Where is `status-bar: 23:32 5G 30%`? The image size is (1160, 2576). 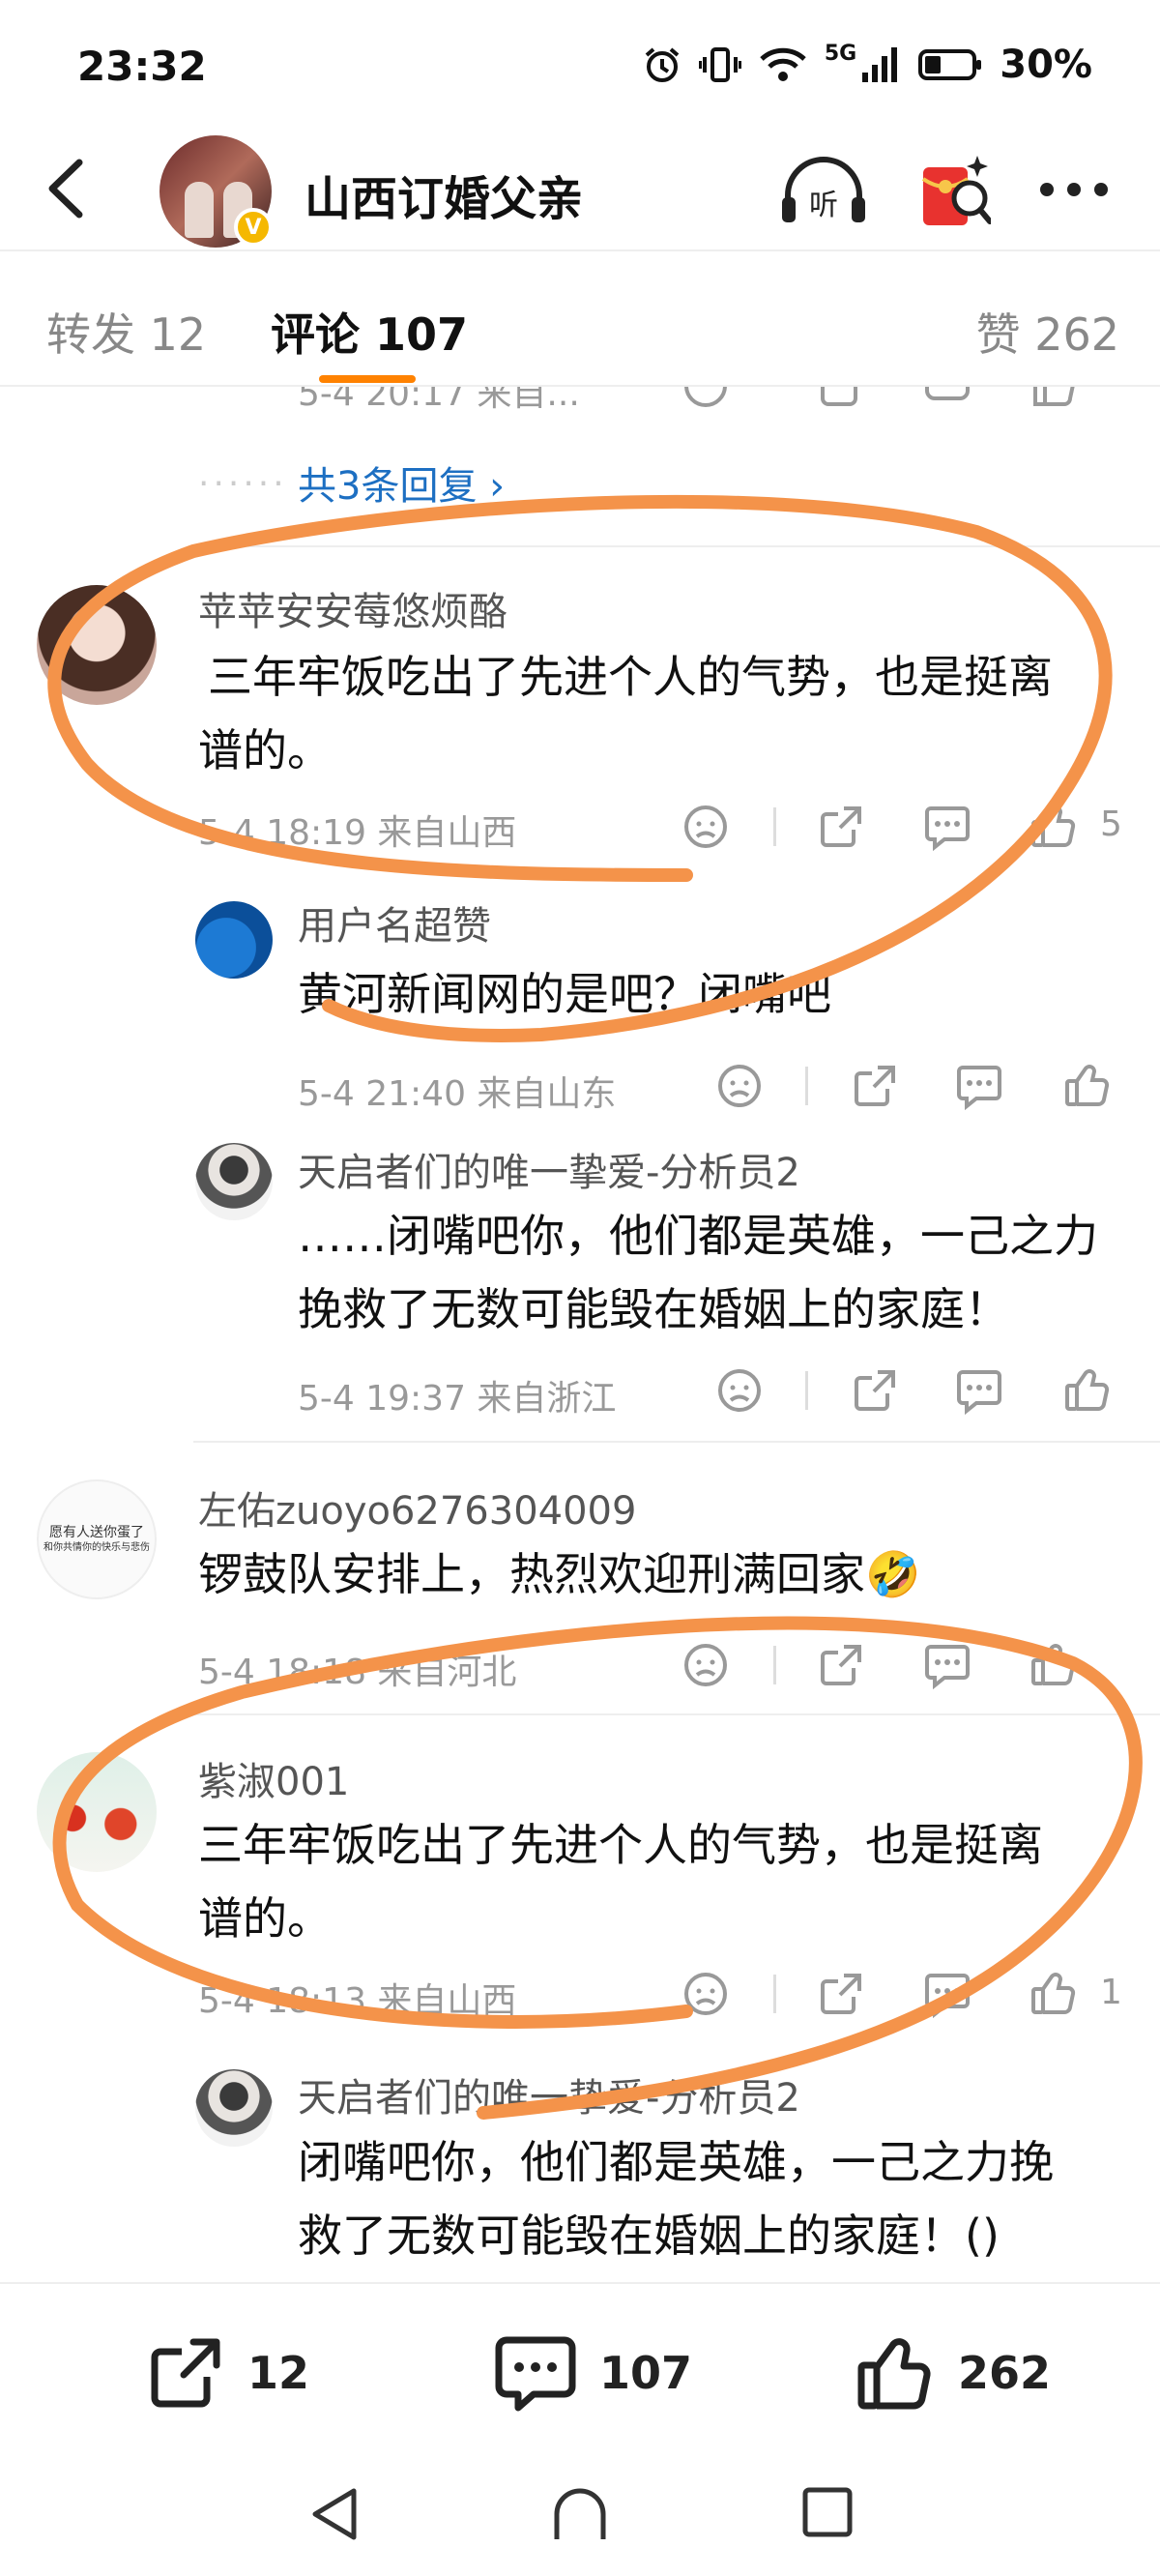 status-bar: 23:32 5G 30% is located at coordinates (580, 67).